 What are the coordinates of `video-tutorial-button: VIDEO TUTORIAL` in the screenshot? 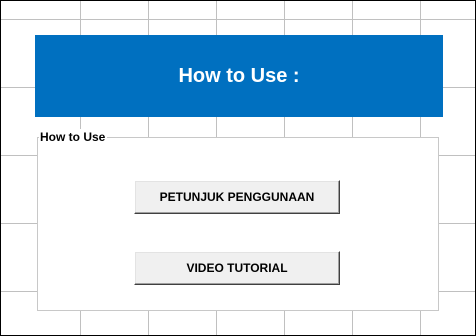 It's located at (237, 268).